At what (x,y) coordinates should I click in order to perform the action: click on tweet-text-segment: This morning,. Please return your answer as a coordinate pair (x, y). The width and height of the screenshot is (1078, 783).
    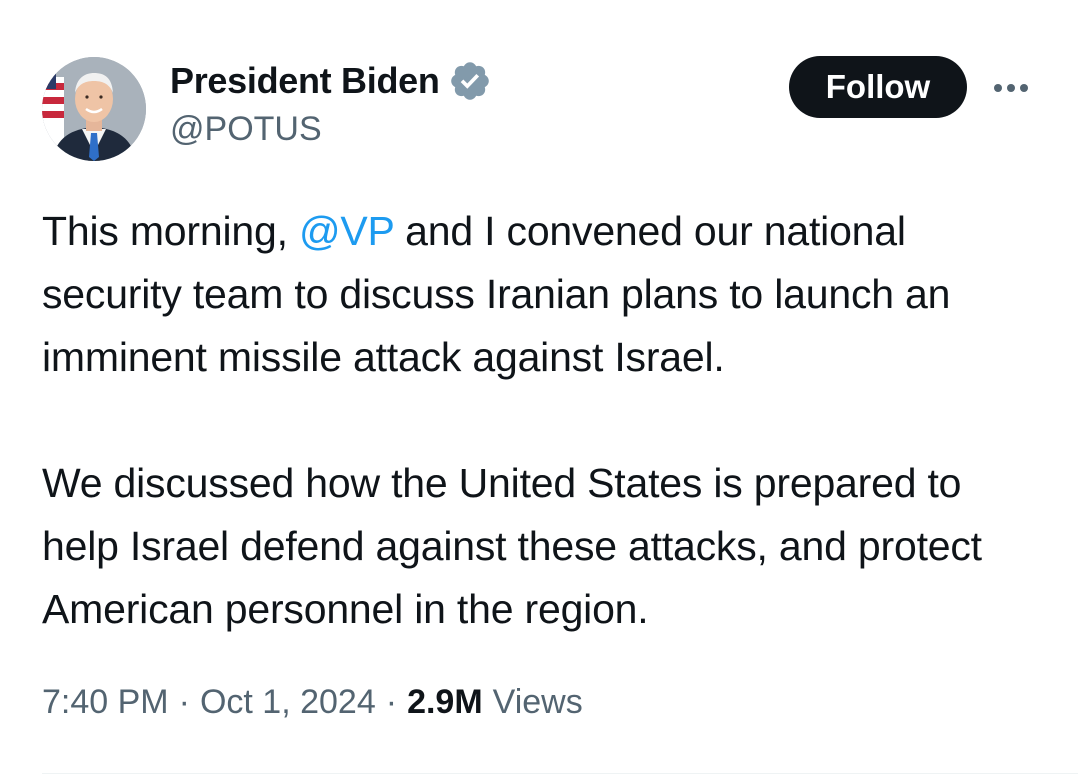
    Looking at the image, I should click on (170, 231).